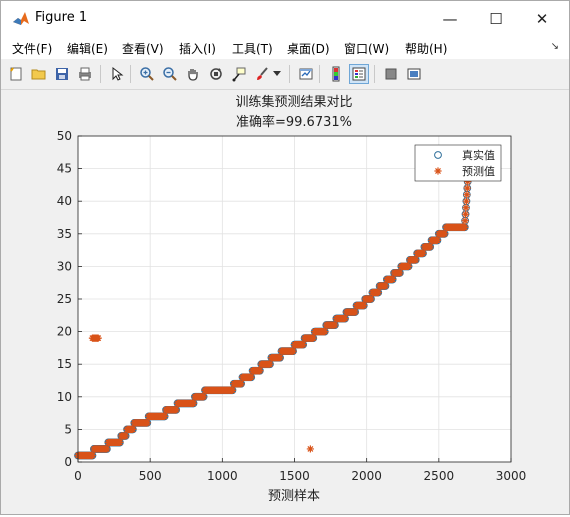 The height and width of the screenshot is (517, 570). I want to click on pan-hand-icon, so click(193, 74).